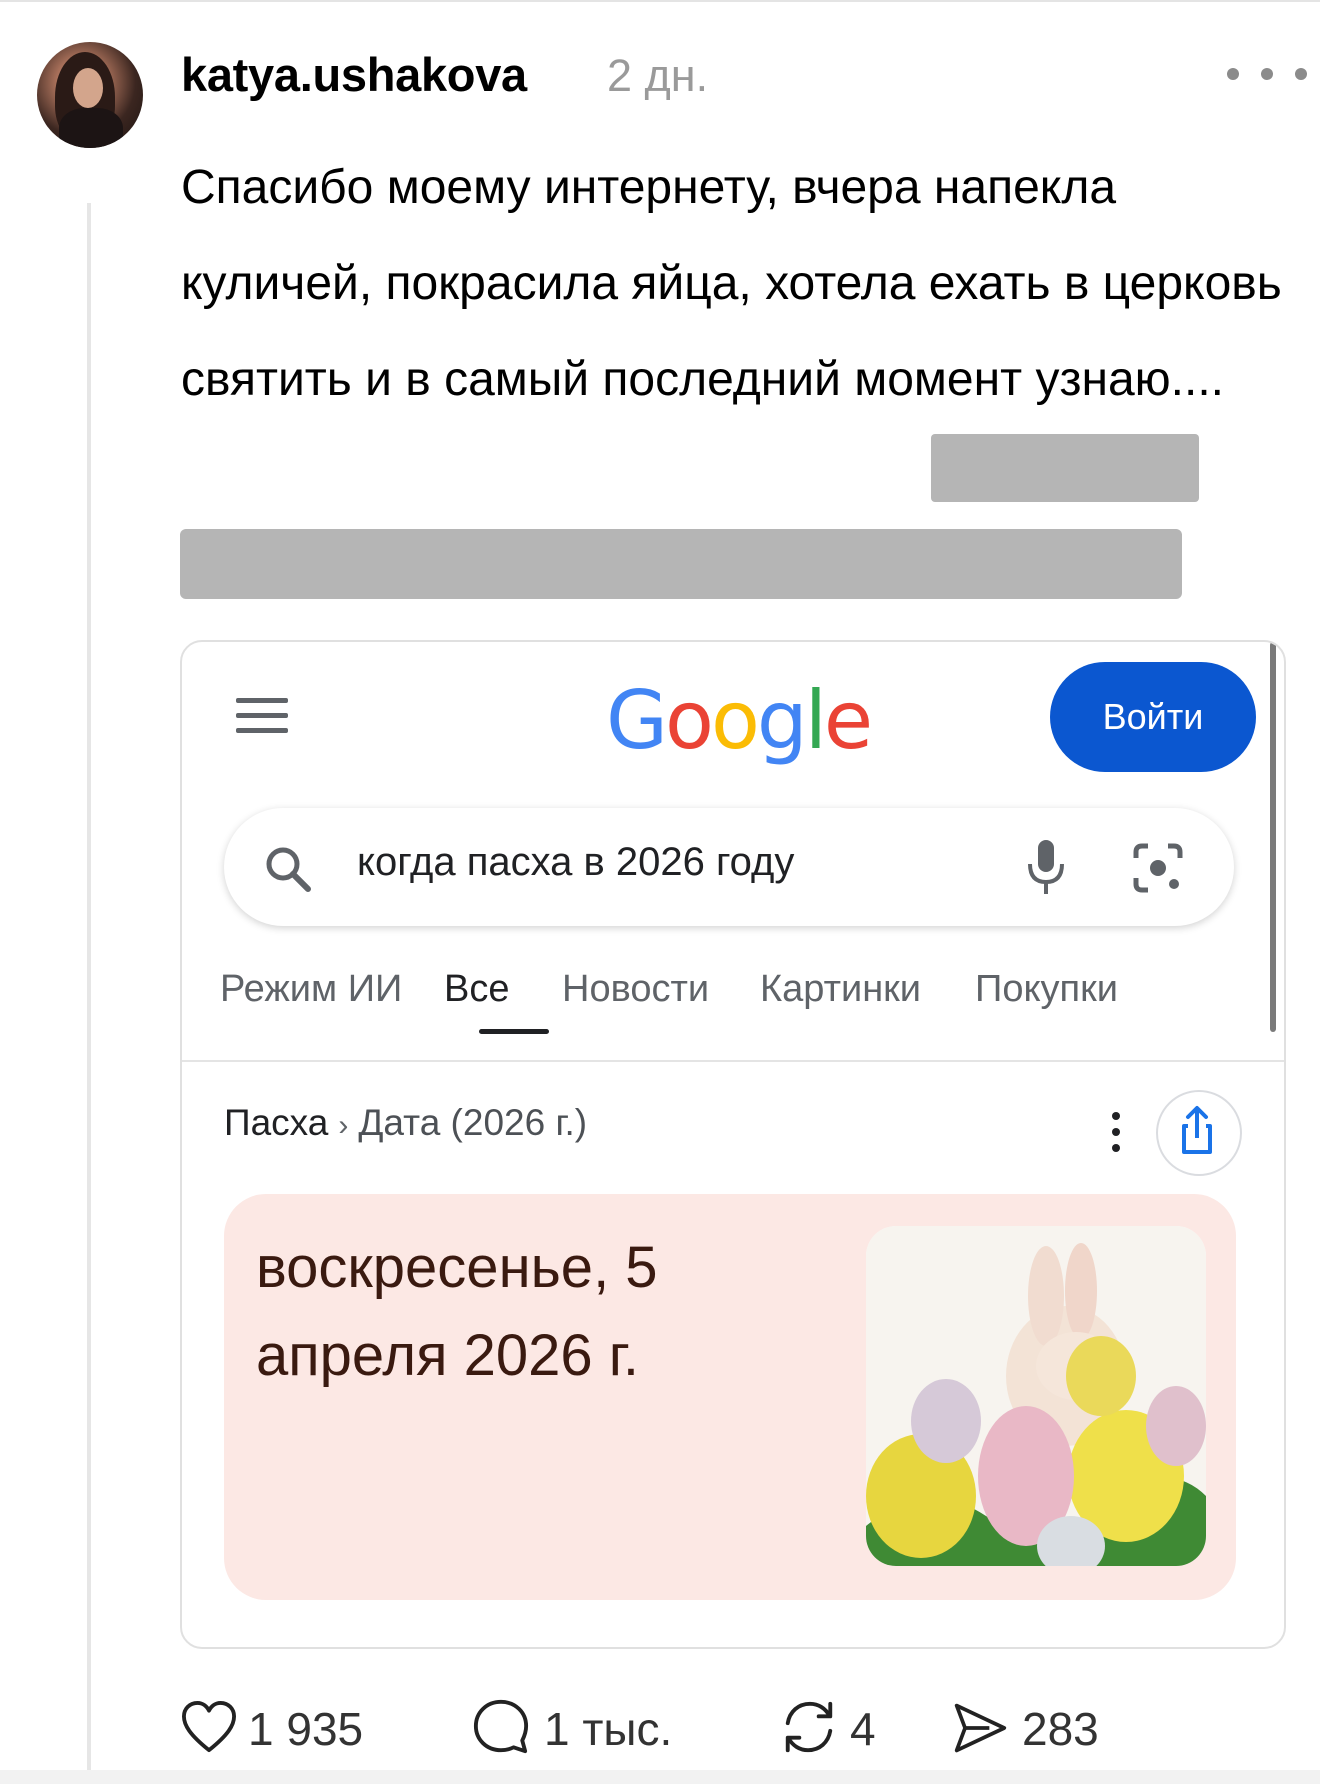 This screenshot has width=1320, height=1784. What do you see at coordinates (815, 720) in the screenshot?
I see `logo-letter: l` at bounding box center [815, 720].